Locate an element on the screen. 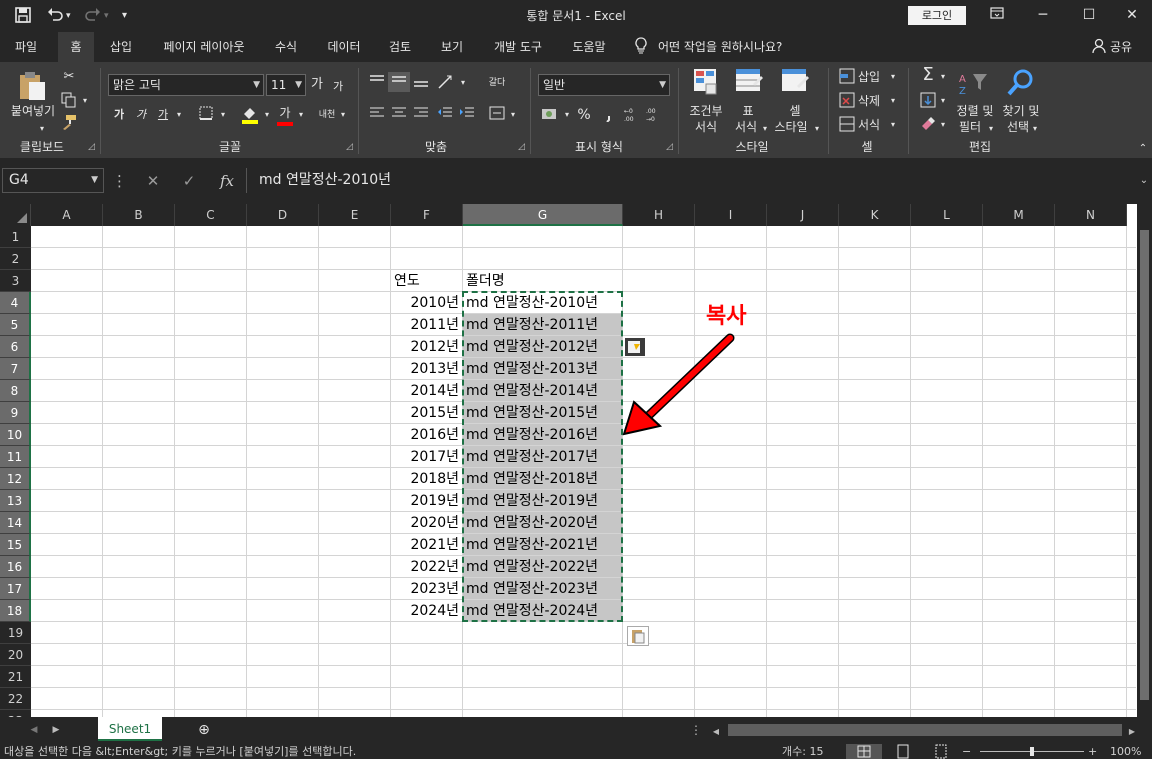 The width and height of the screenshot is (1152, 759). cell-f5: 2011년 is located at coordinates (427, 325).